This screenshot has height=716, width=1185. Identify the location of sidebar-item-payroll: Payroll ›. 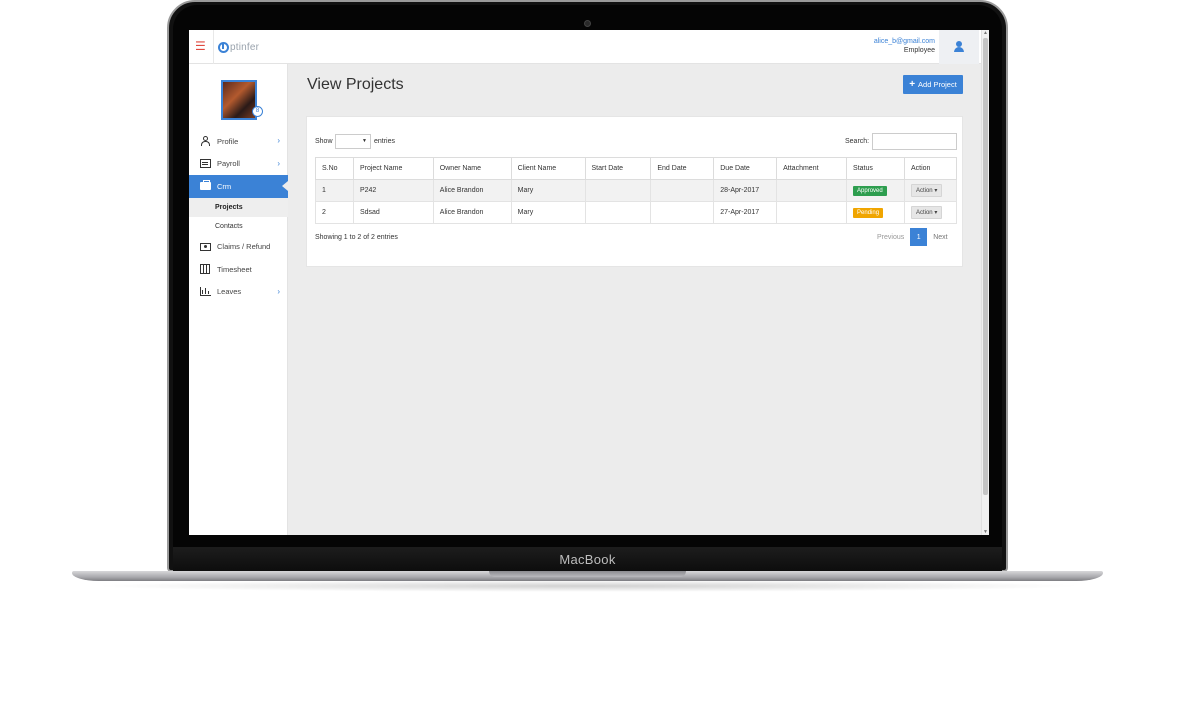
(238, 164).